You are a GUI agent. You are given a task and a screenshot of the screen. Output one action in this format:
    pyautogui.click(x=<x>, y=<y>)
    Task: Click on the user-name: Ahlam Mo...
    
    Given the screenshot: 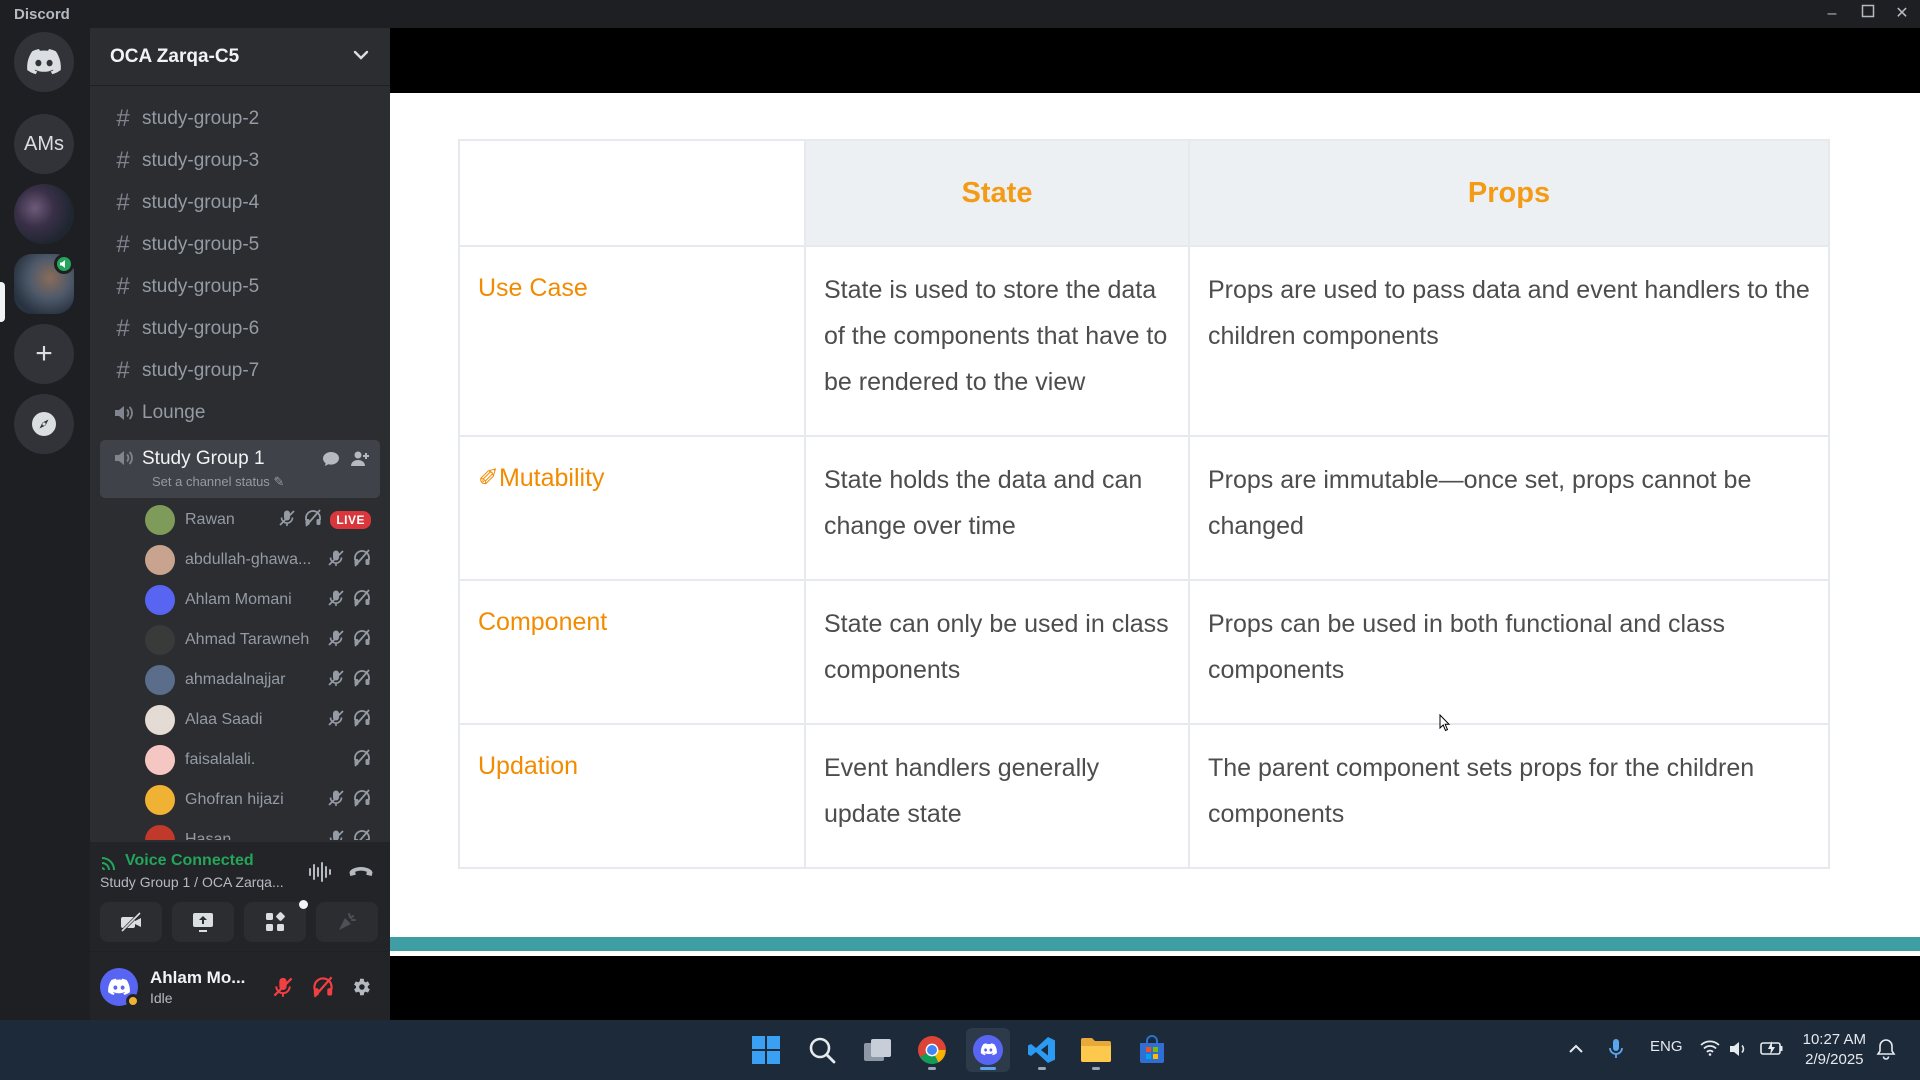 What is the action you would take?
    pyautogui.click(x=197, y=978)
    